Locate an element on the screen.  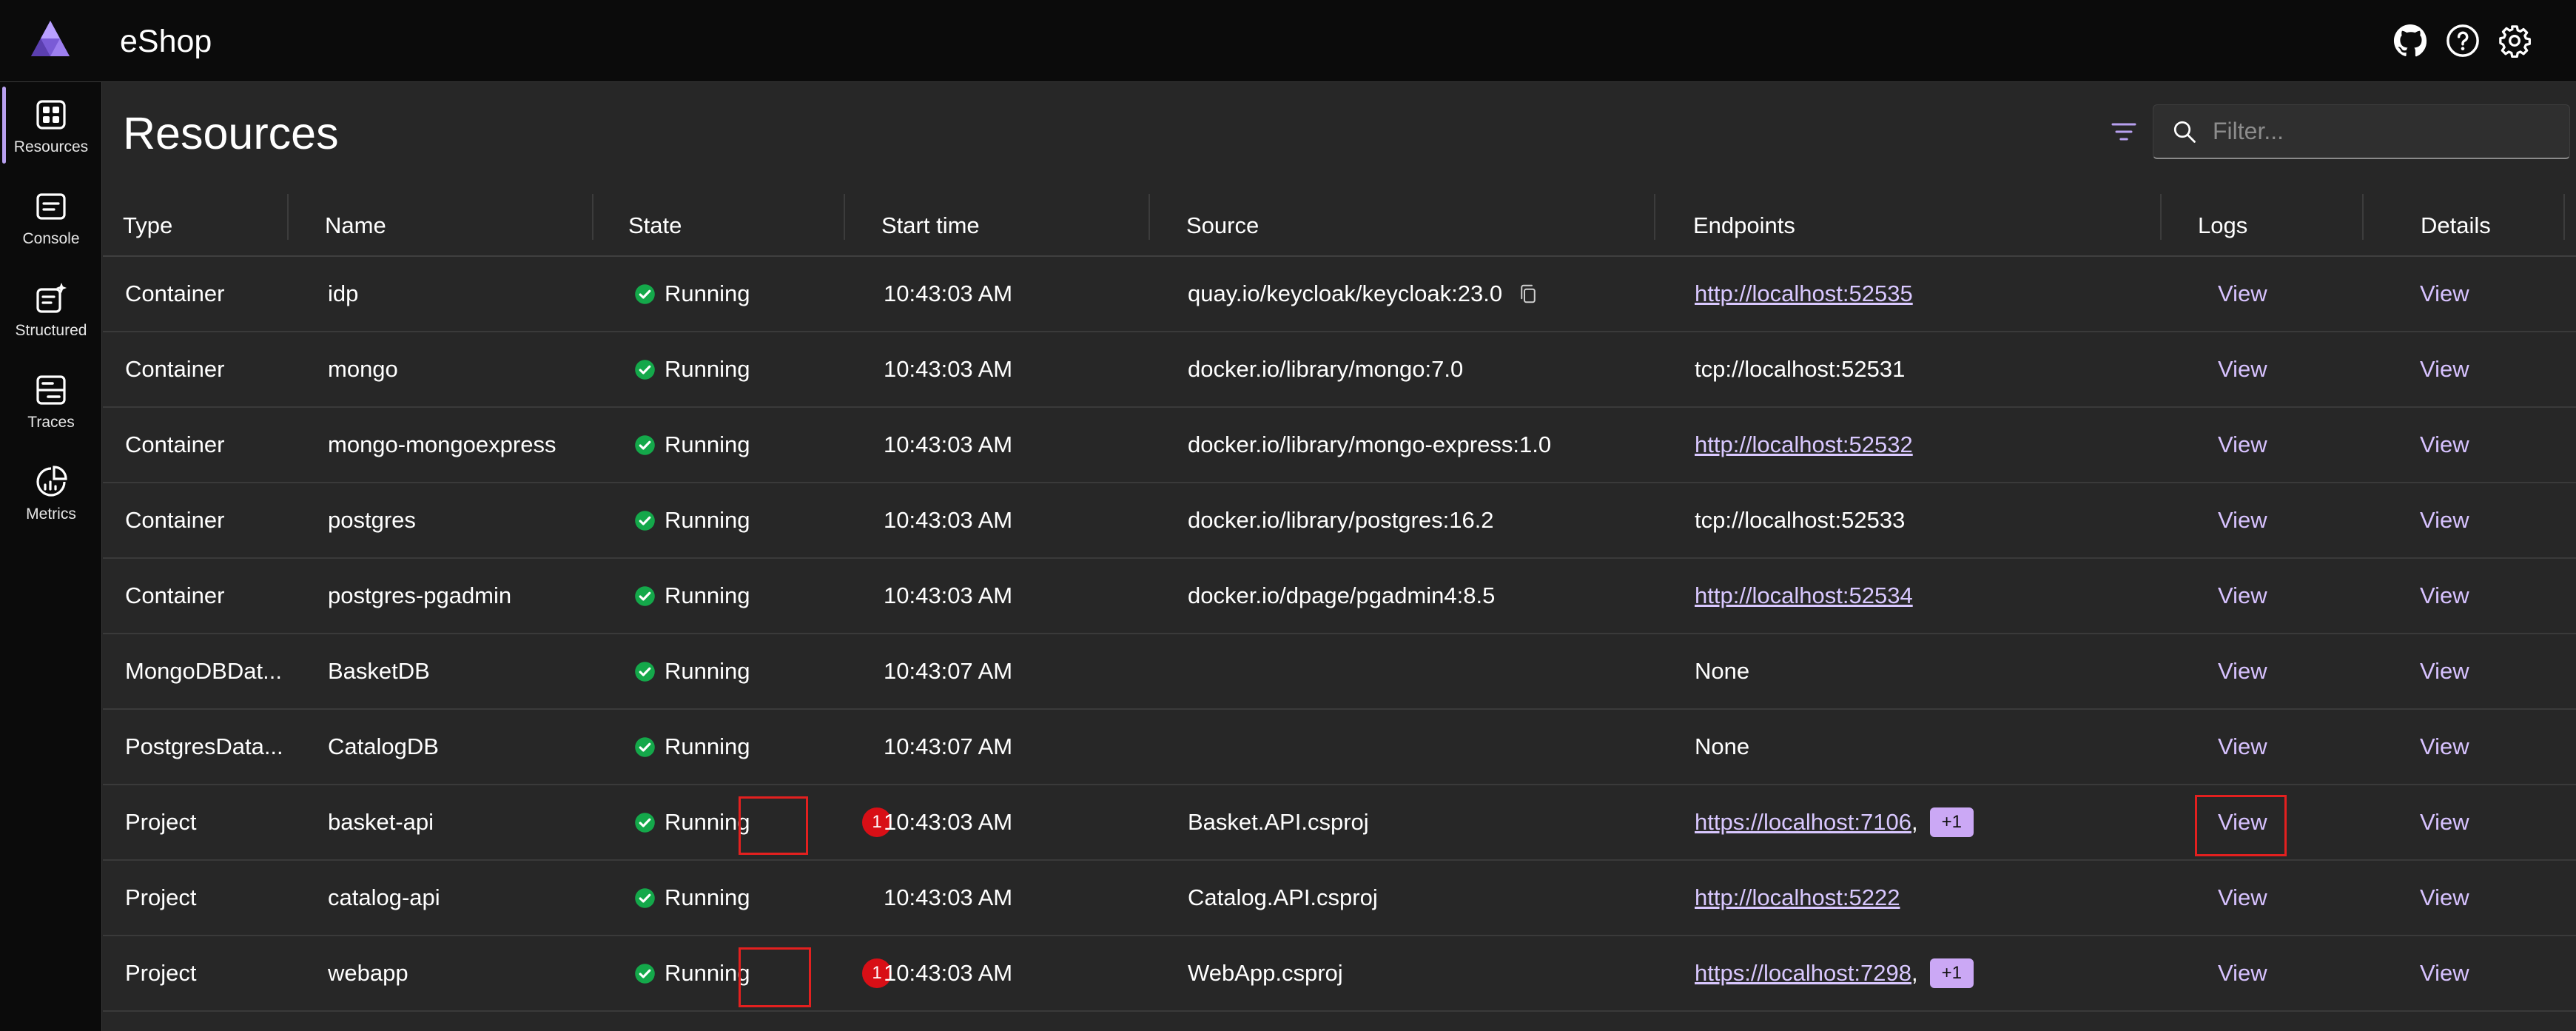
github-icon is located at coordinates (2410, 41).